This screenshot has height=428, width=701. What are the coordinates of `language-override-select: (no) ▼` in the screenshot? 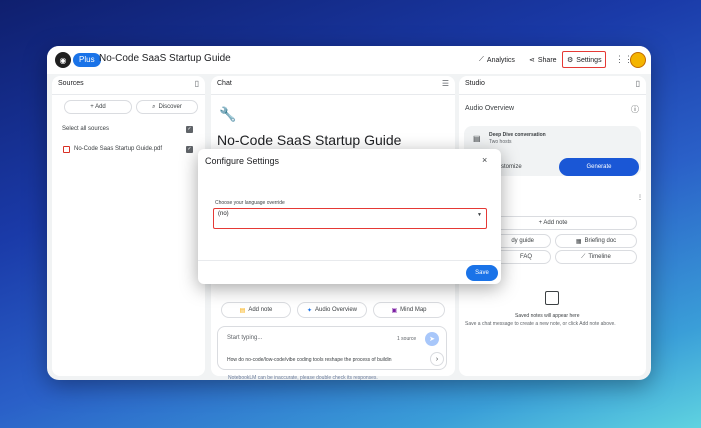 It's located at (350, 218).